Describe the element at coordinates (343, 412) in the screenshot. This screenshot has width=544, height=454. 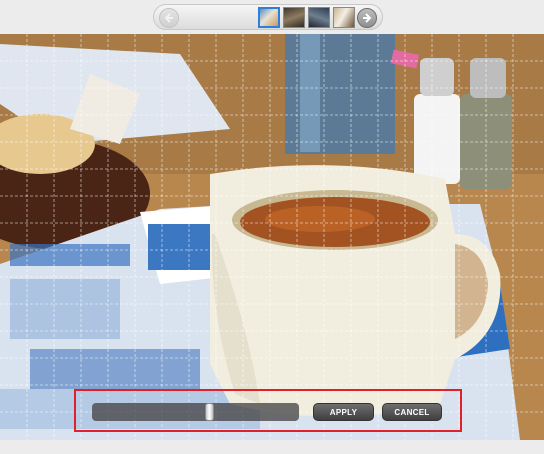
I see `apply-button: APPLY` at that location.